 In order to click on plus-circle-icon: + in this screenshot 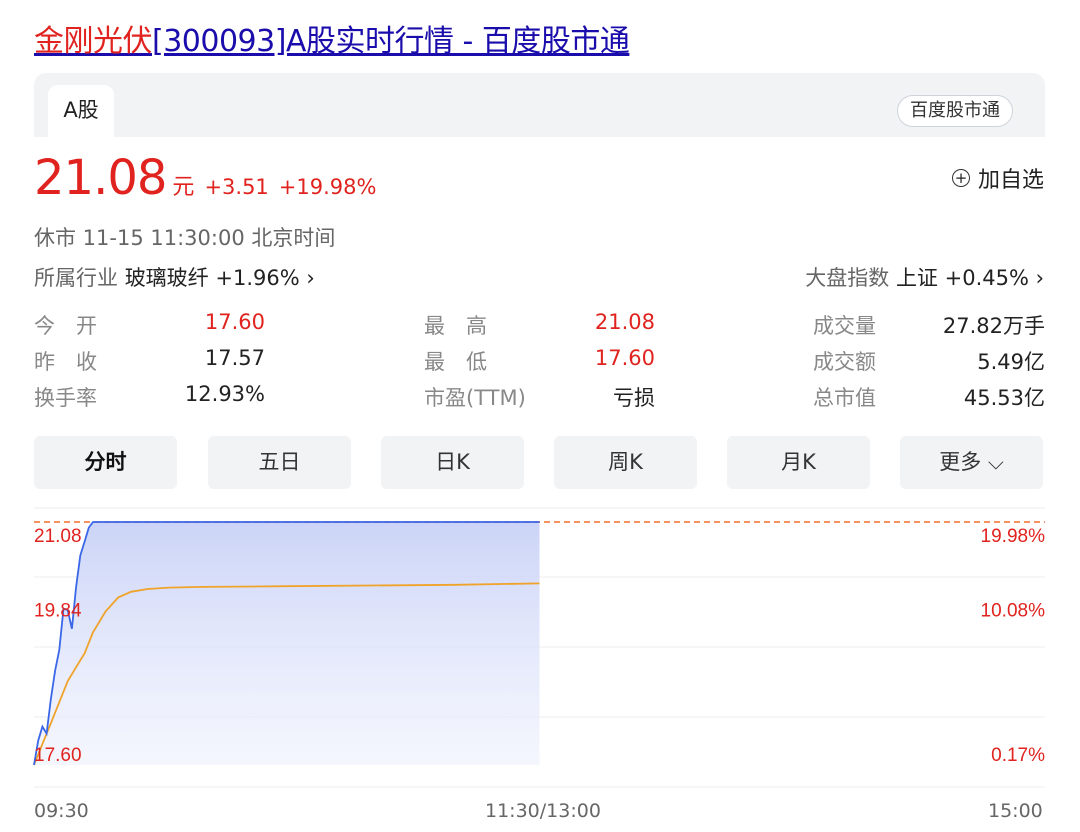, I will do `click(960, 178)`.